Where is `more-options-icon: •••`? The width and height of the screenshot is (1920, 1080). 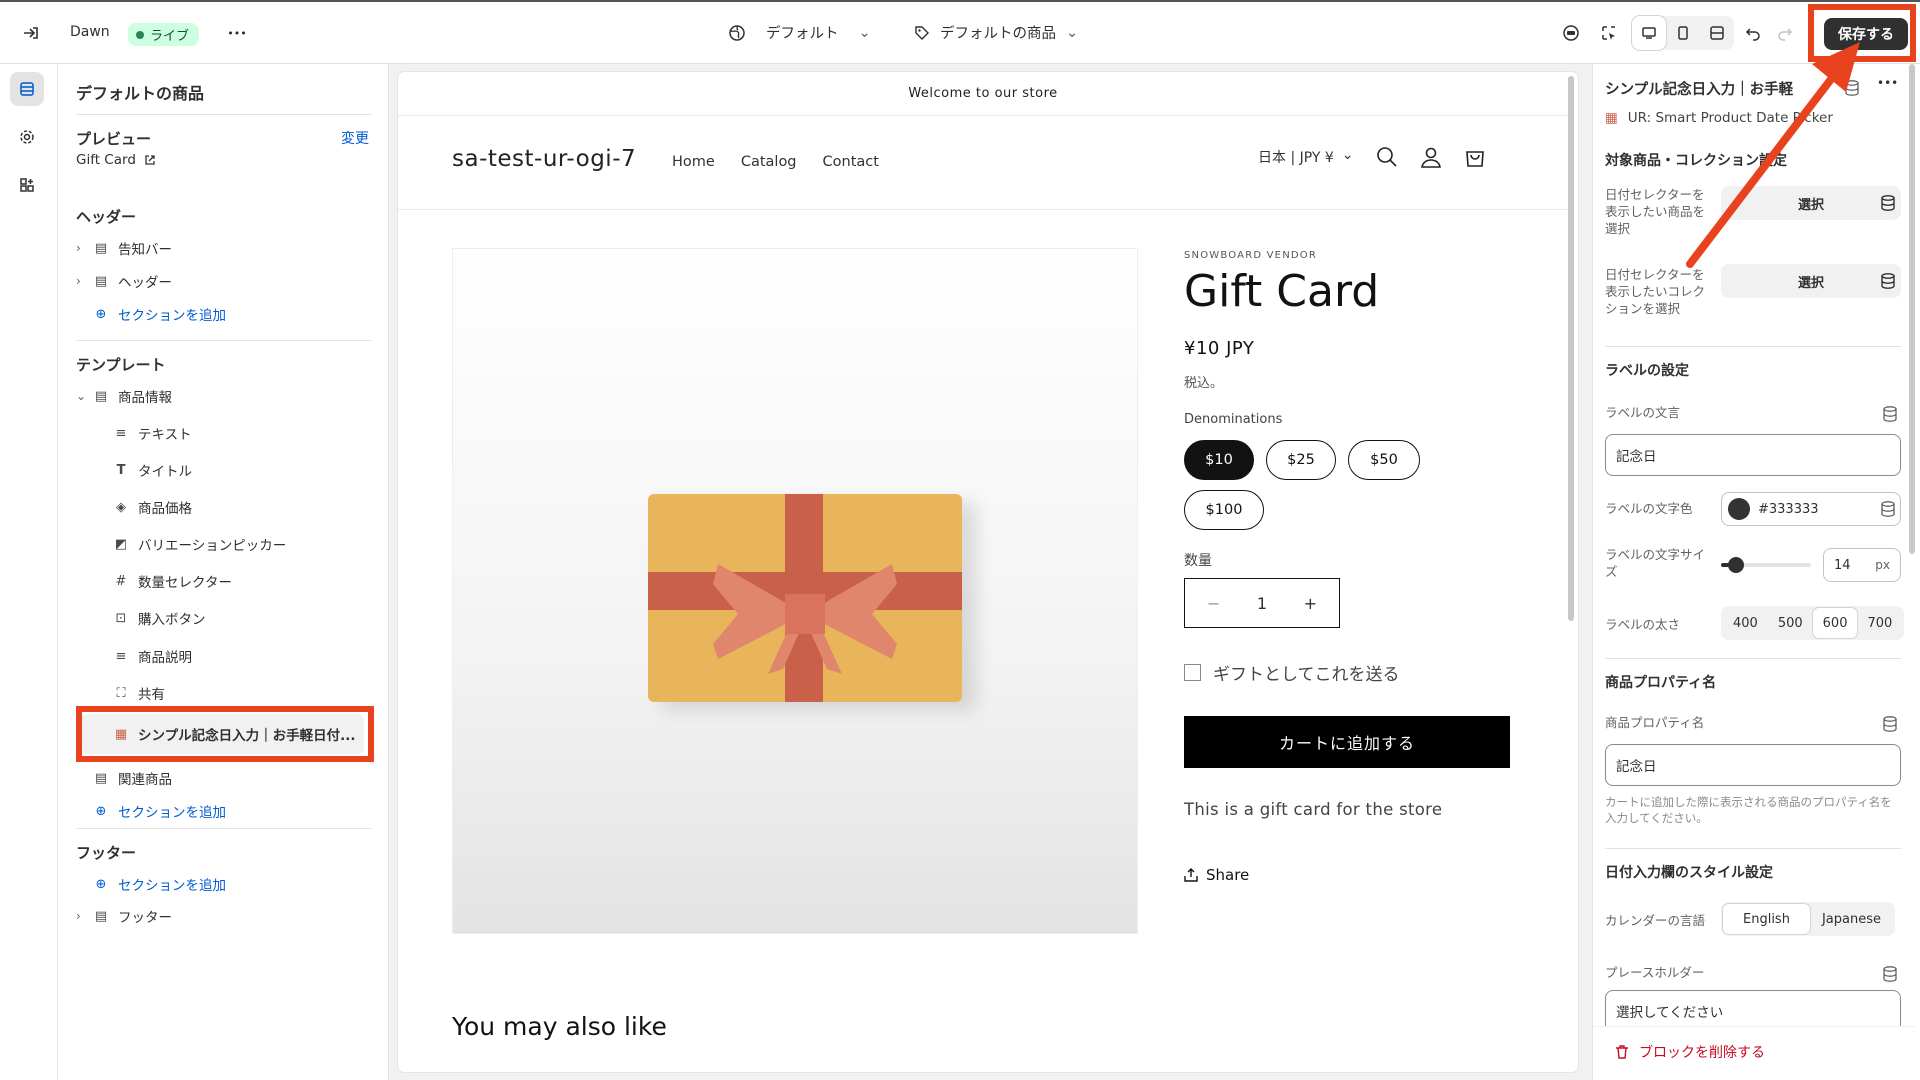
more-options-icon: ••• is located at coordinates (1887, 83).